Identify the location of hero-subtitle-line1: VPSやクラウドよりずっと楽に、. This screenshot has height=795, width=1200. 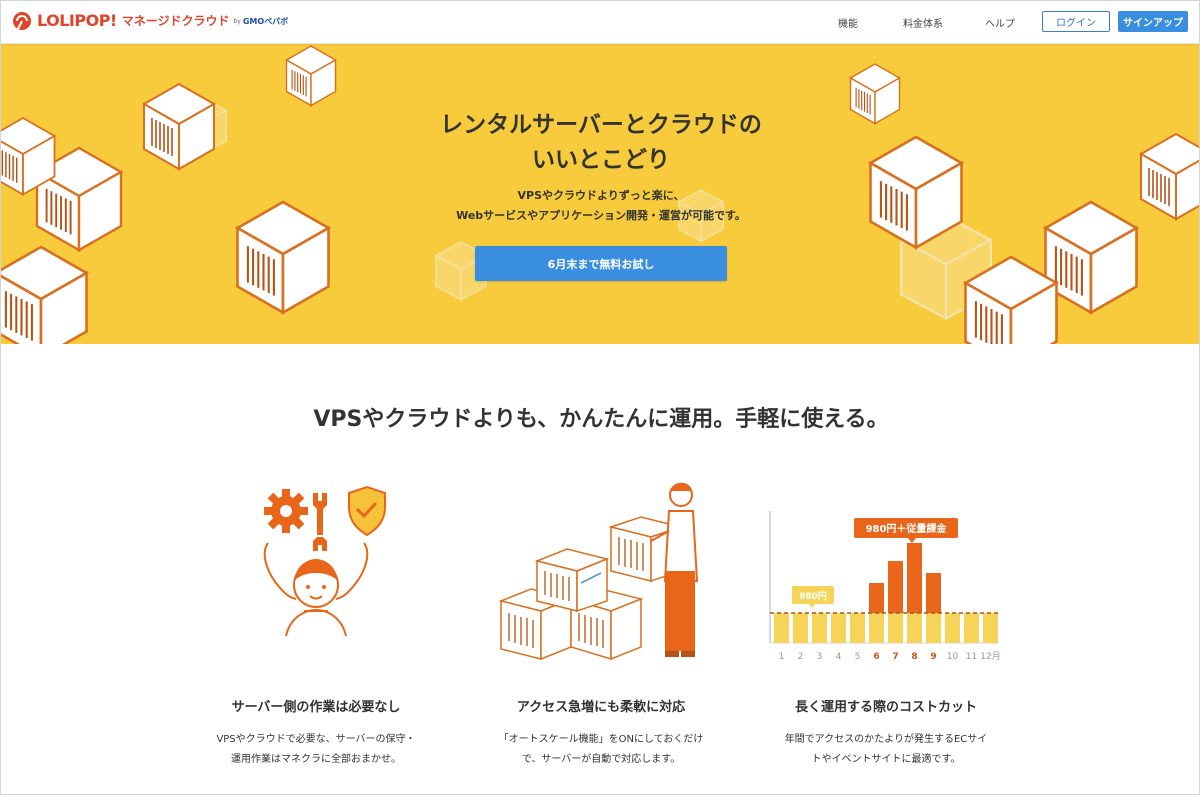
(601, 195).